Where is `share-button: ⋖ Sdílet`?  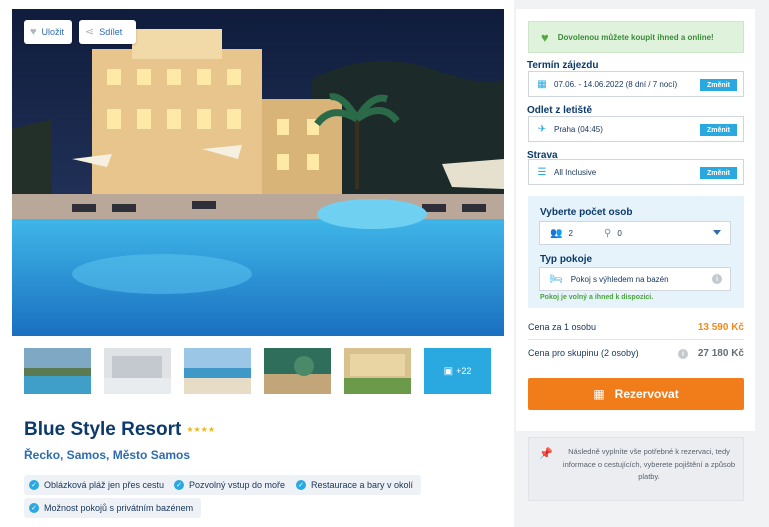 share-button: ⋖ Sdílet is located at coordinates (107, 32).